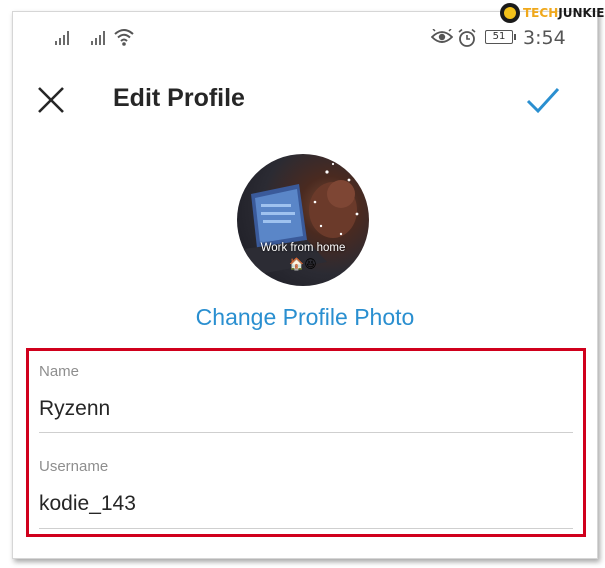 The width and height of the screenshot is (605, 568). What do you see at coordinates (124, 37) in the screenshot?
I see `wifi-icon` at bounding box center [124, 37].